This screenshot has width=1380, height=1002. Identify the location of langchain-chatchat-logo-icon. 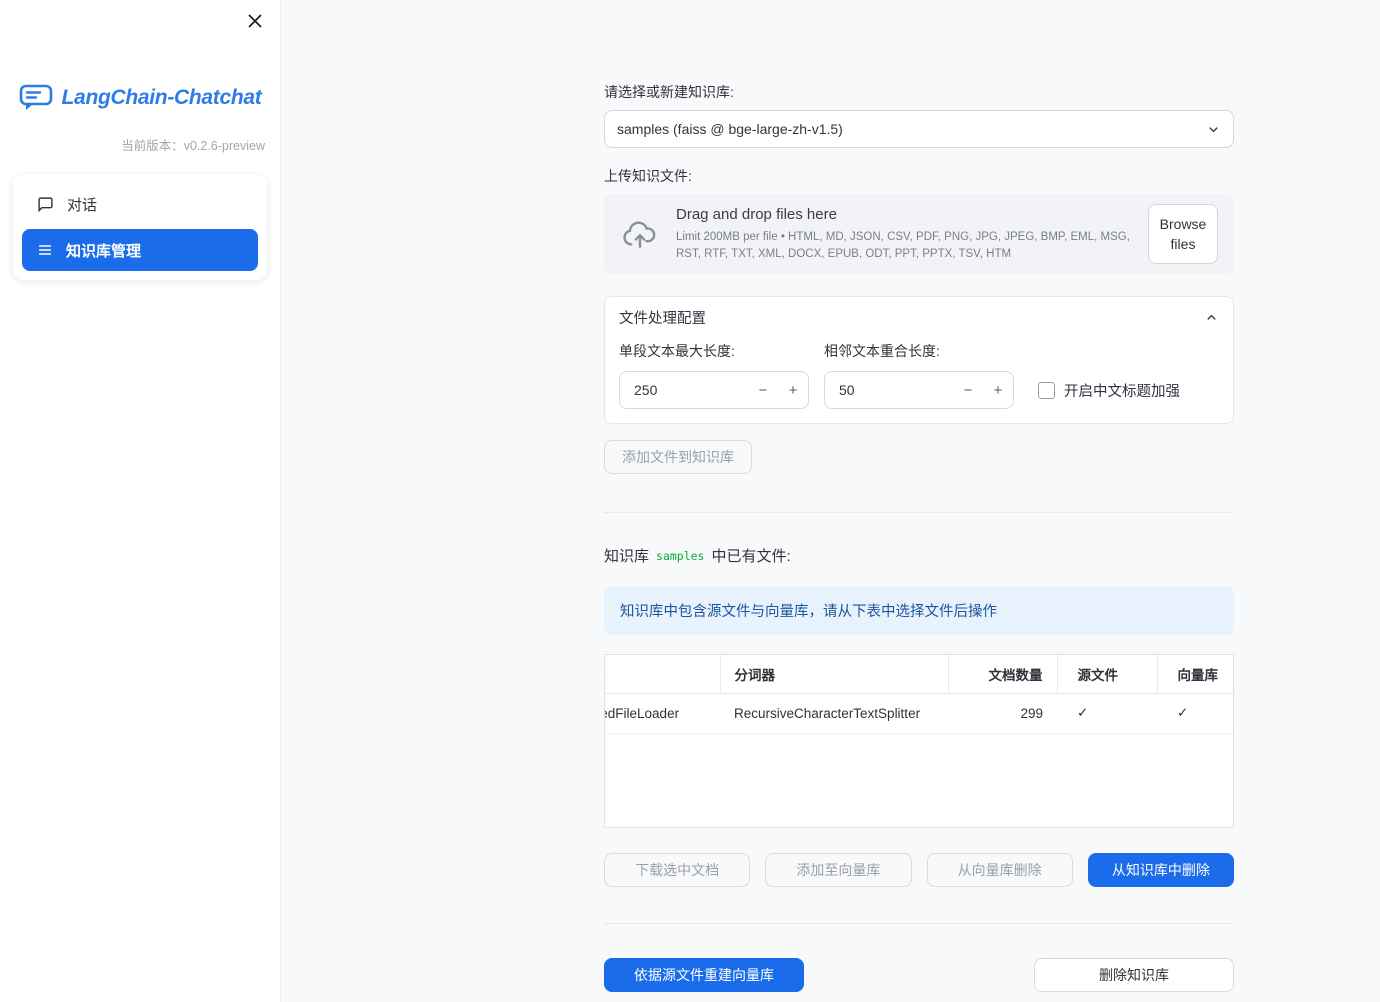
(35, 97).